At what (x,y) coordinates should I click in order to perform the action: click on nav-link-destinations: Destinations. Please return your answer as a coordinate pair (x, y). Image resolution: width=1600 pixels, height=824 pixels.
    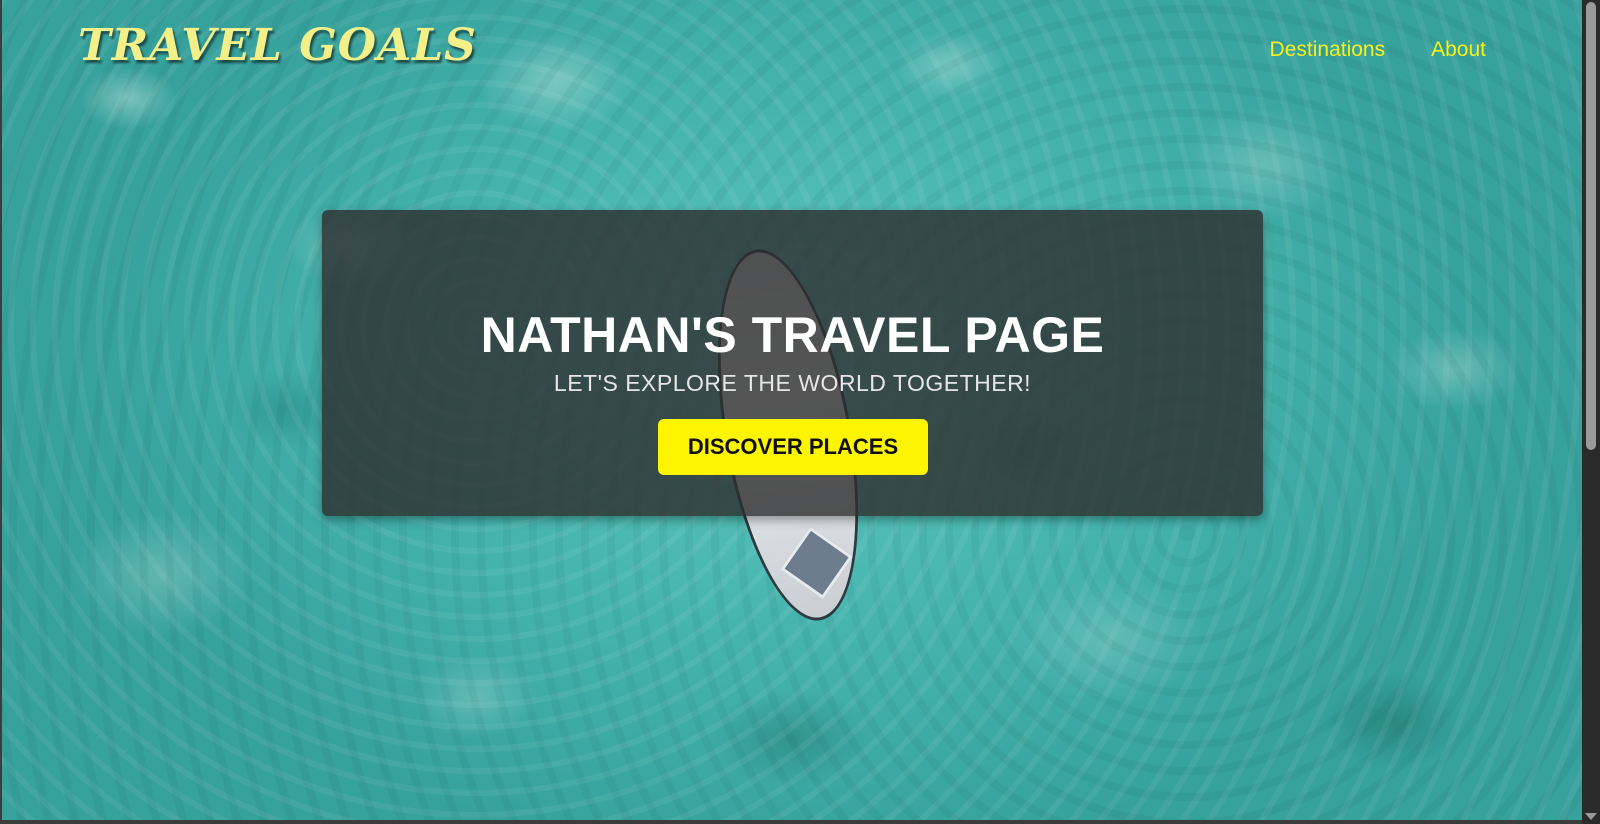
    Looking at the image, I should click on (1328, 50).